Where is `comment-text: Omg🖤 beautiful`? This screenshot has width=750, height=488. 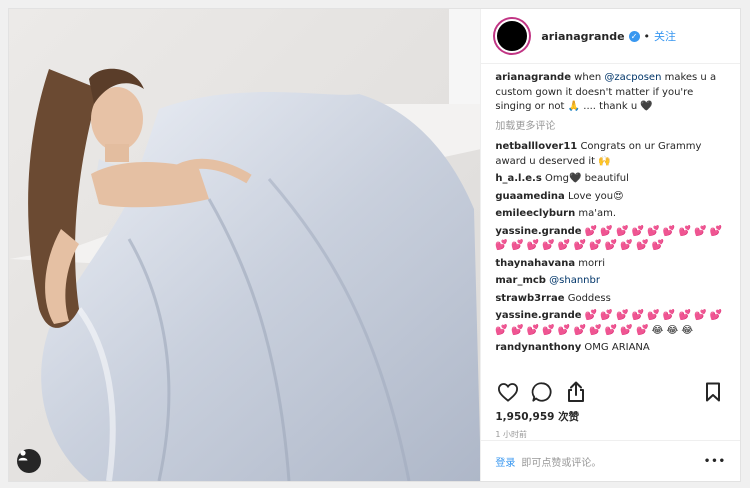
comment-text: Omg🖤 beautiful is located at coordinates (586, 178).